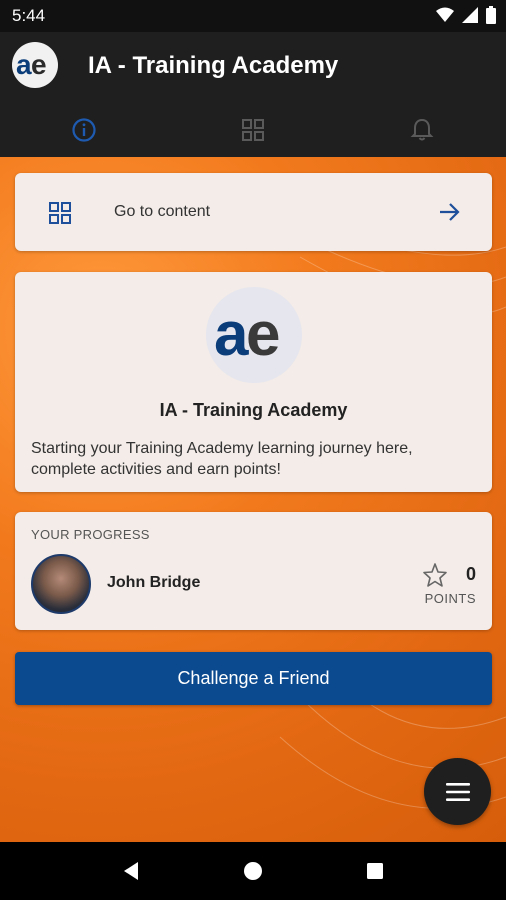  I want to click on status-bar: 5:44, so click(253, 16).